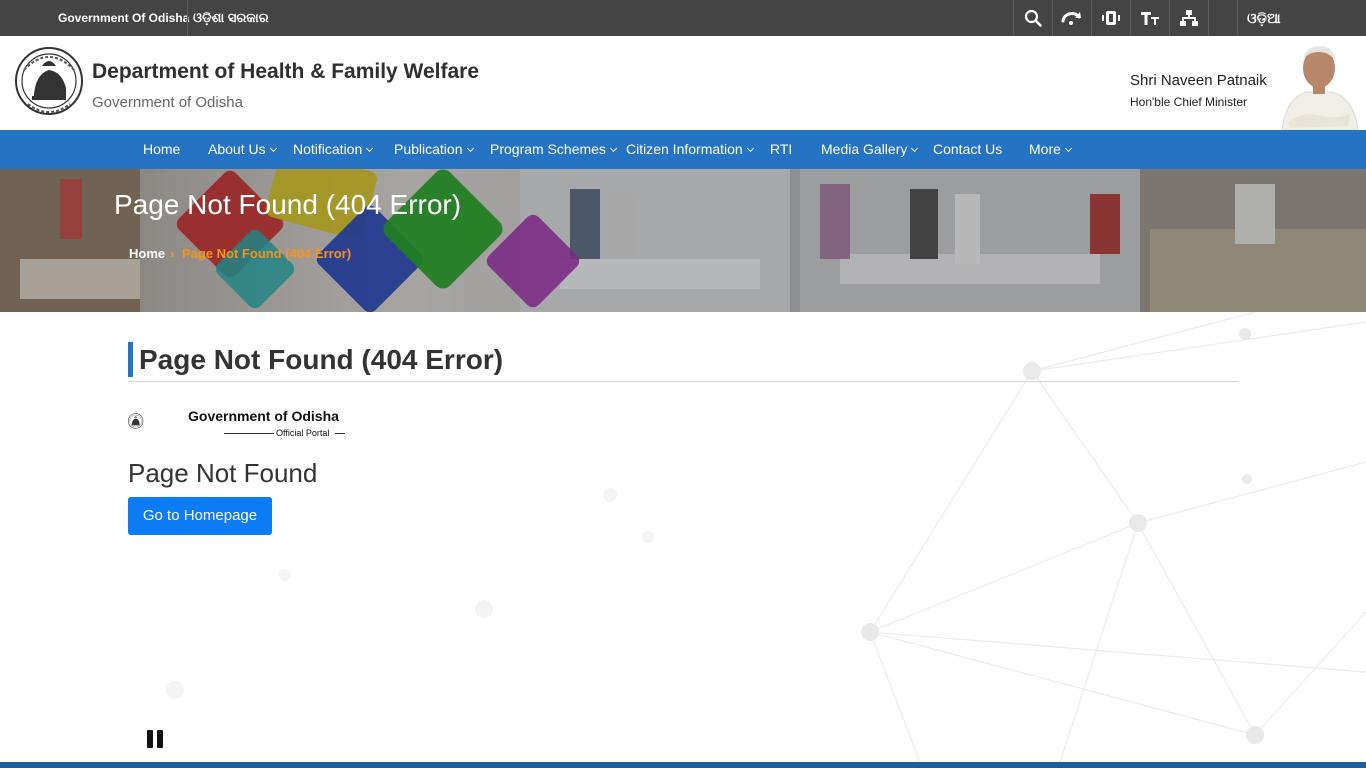  I want to click on nav-item-program-schemes: Program Schemes, so click(553, 149).